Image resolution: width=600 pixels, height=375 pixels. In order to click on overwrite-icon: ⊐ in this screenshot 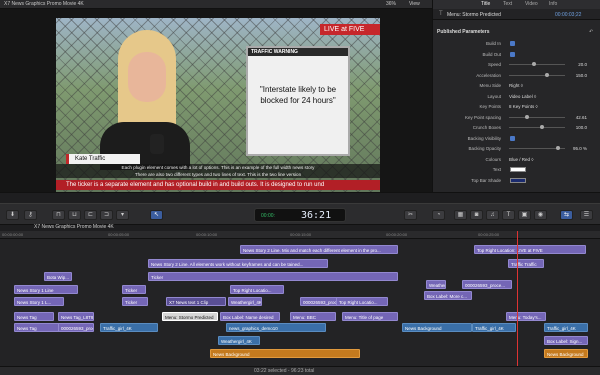, I will do `click(106, 215)`.